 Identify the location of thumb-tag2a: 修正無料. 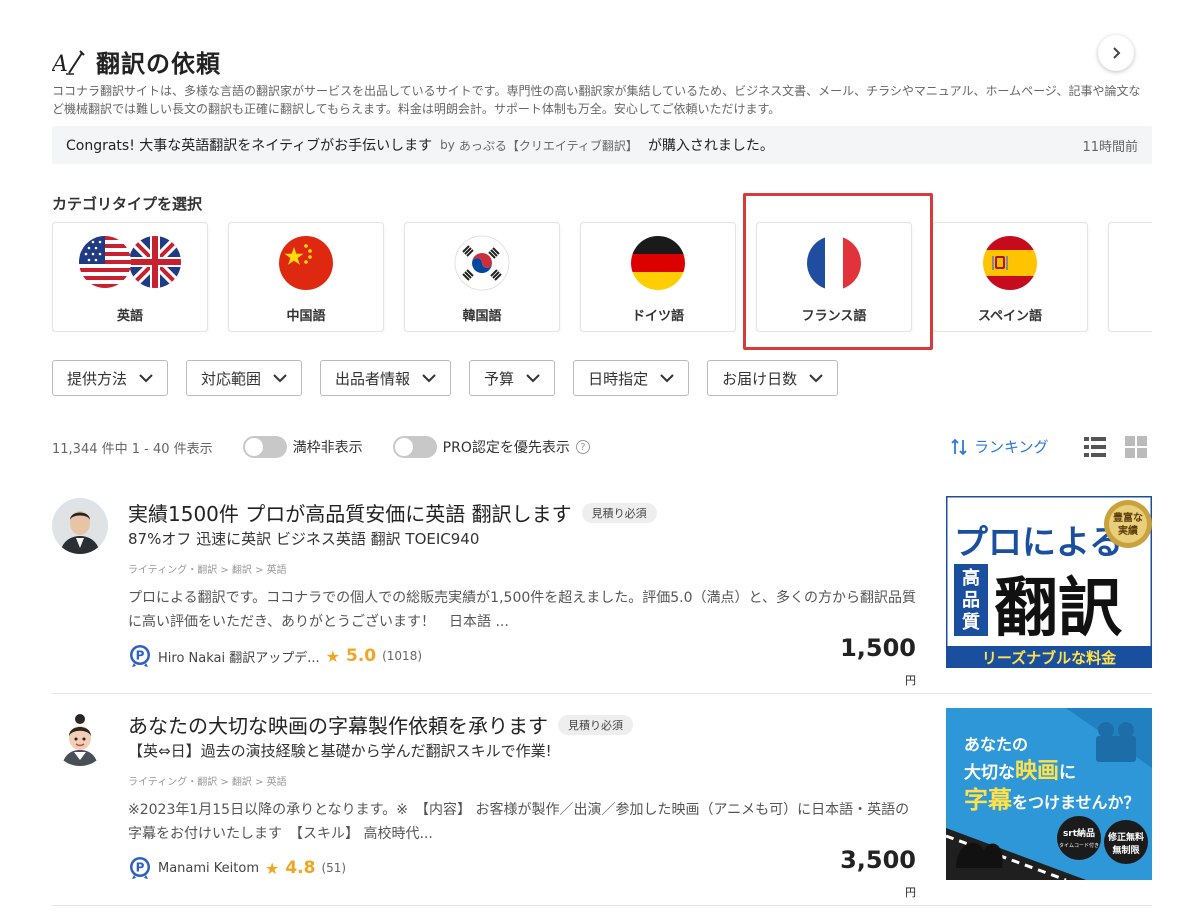
(1125, 837).